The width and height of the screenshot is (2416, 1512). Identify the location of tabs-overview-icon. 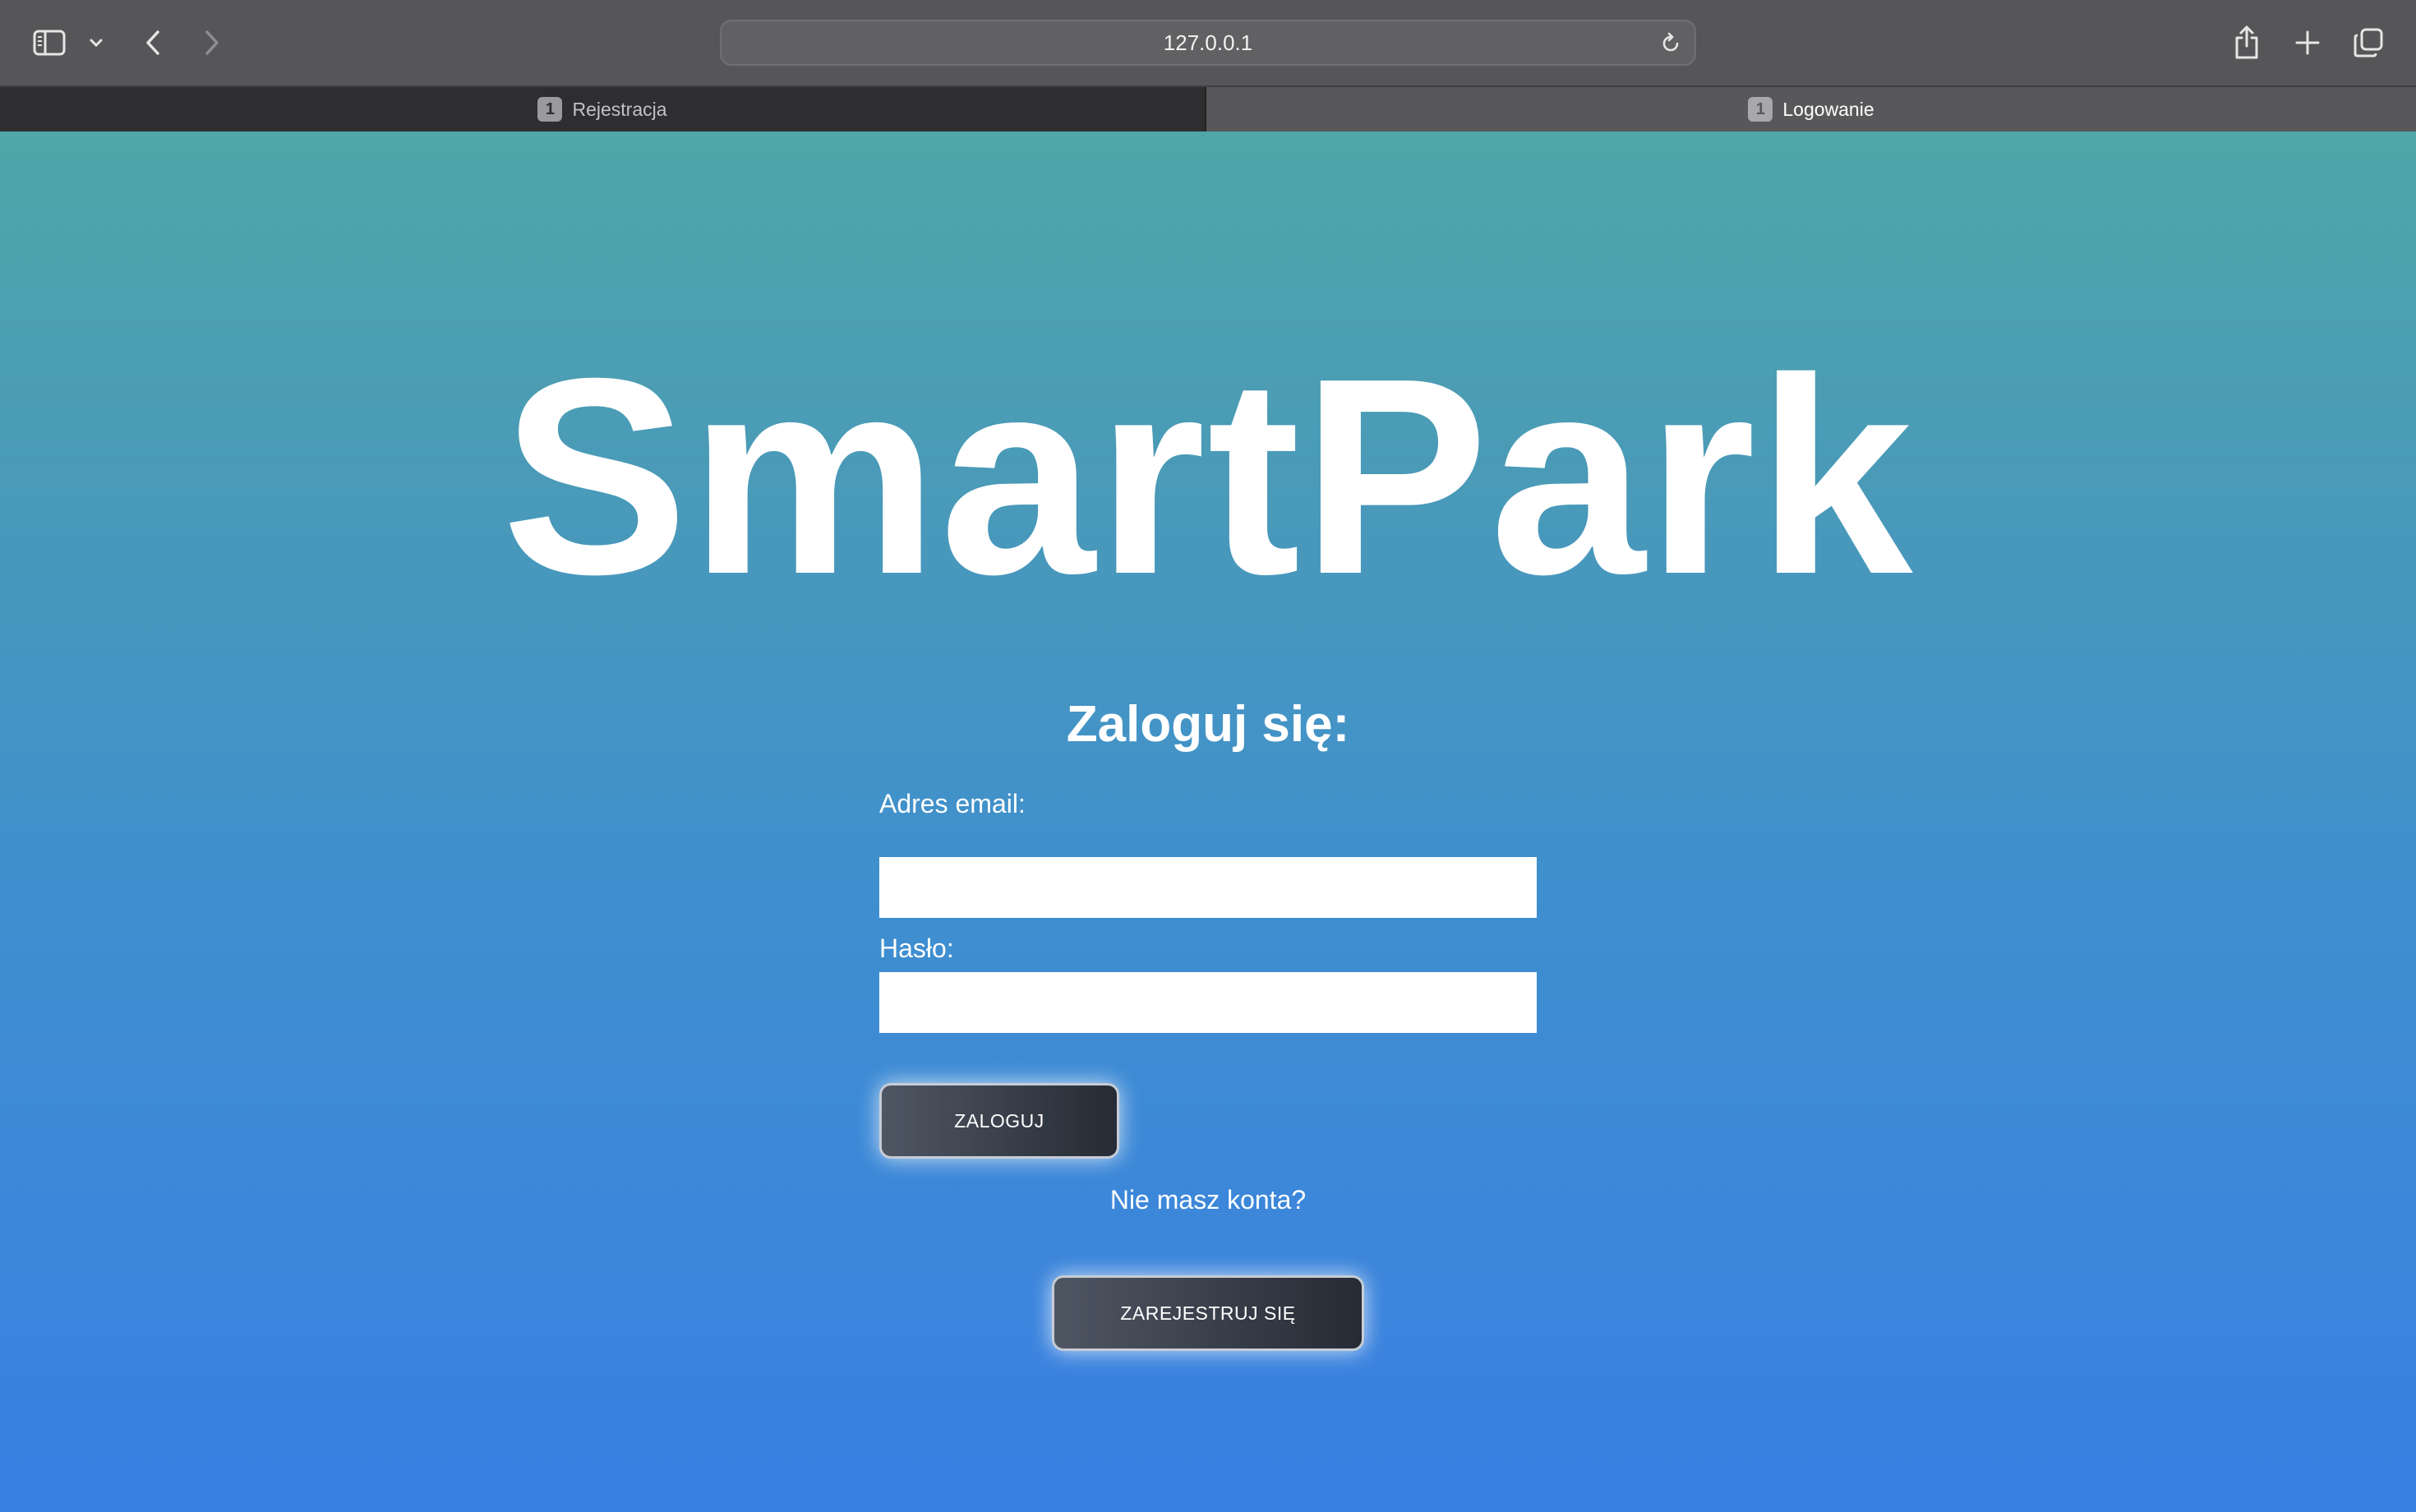
(2368, 43).